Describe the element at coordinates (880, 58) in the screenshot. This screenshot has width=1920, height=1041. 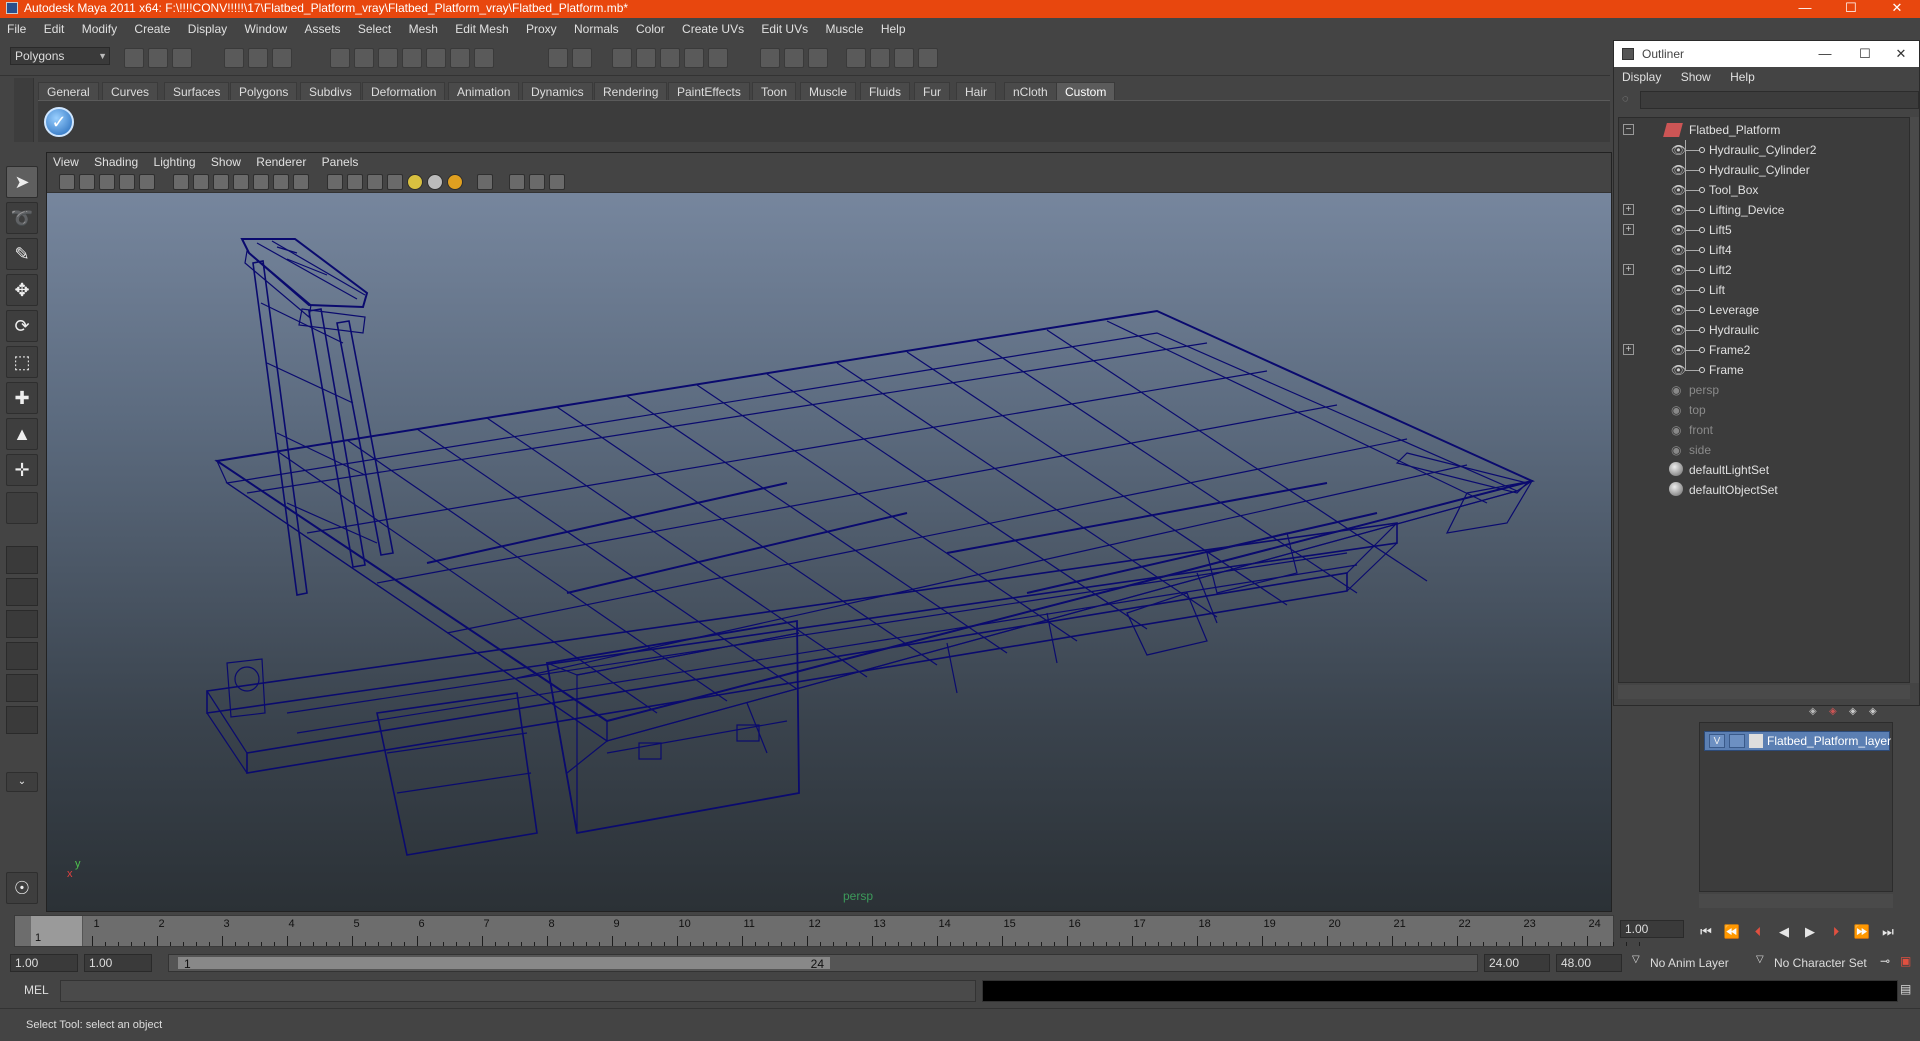
I see `outliner-toggle-icon` at that location.